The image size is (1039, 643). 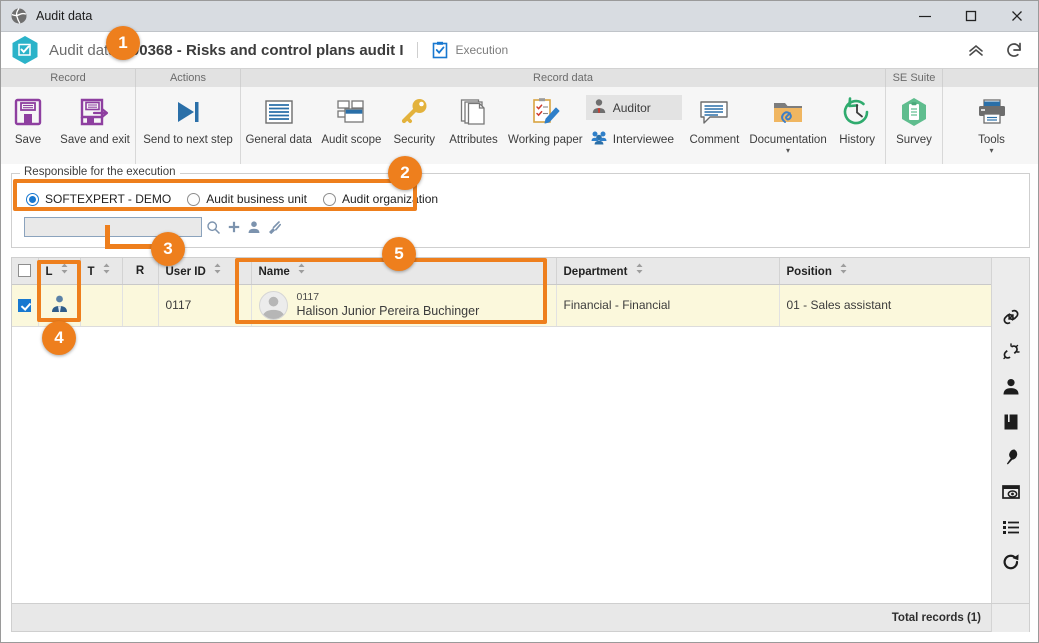 I want to click on annotation-badge-2: 2, so click(x=405, y=173).